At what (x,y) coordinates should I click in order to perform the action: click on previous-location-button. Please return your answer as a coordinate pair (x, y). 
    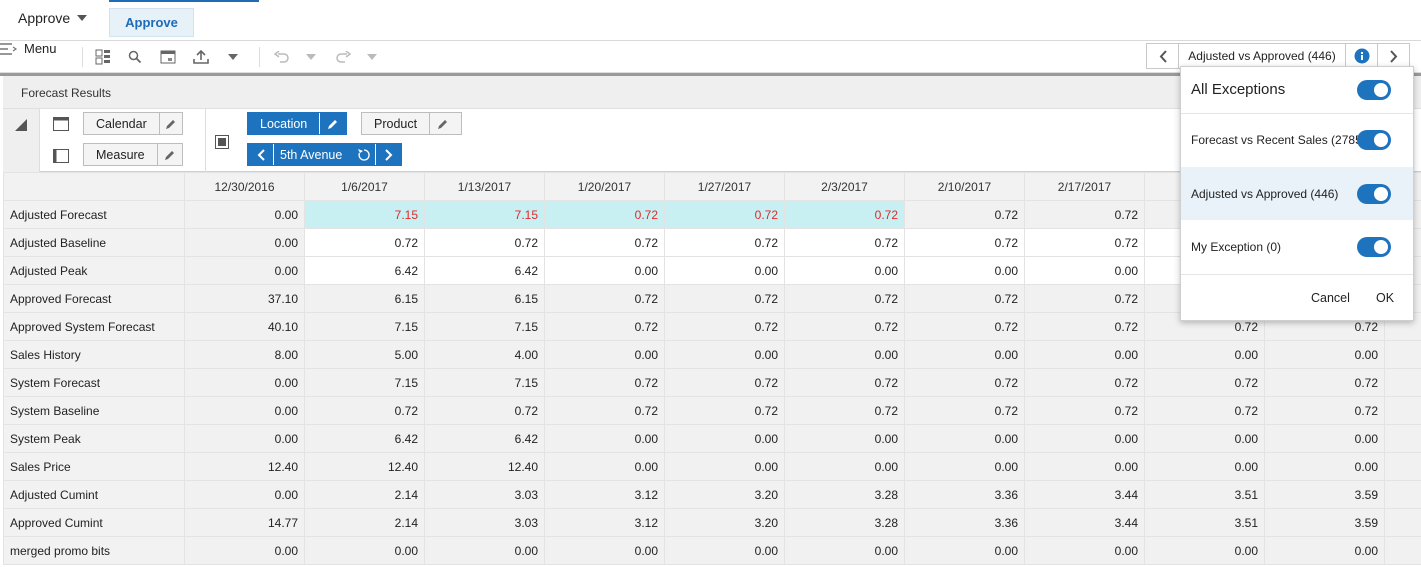
    Looking at the image, I should click on (261, 154).